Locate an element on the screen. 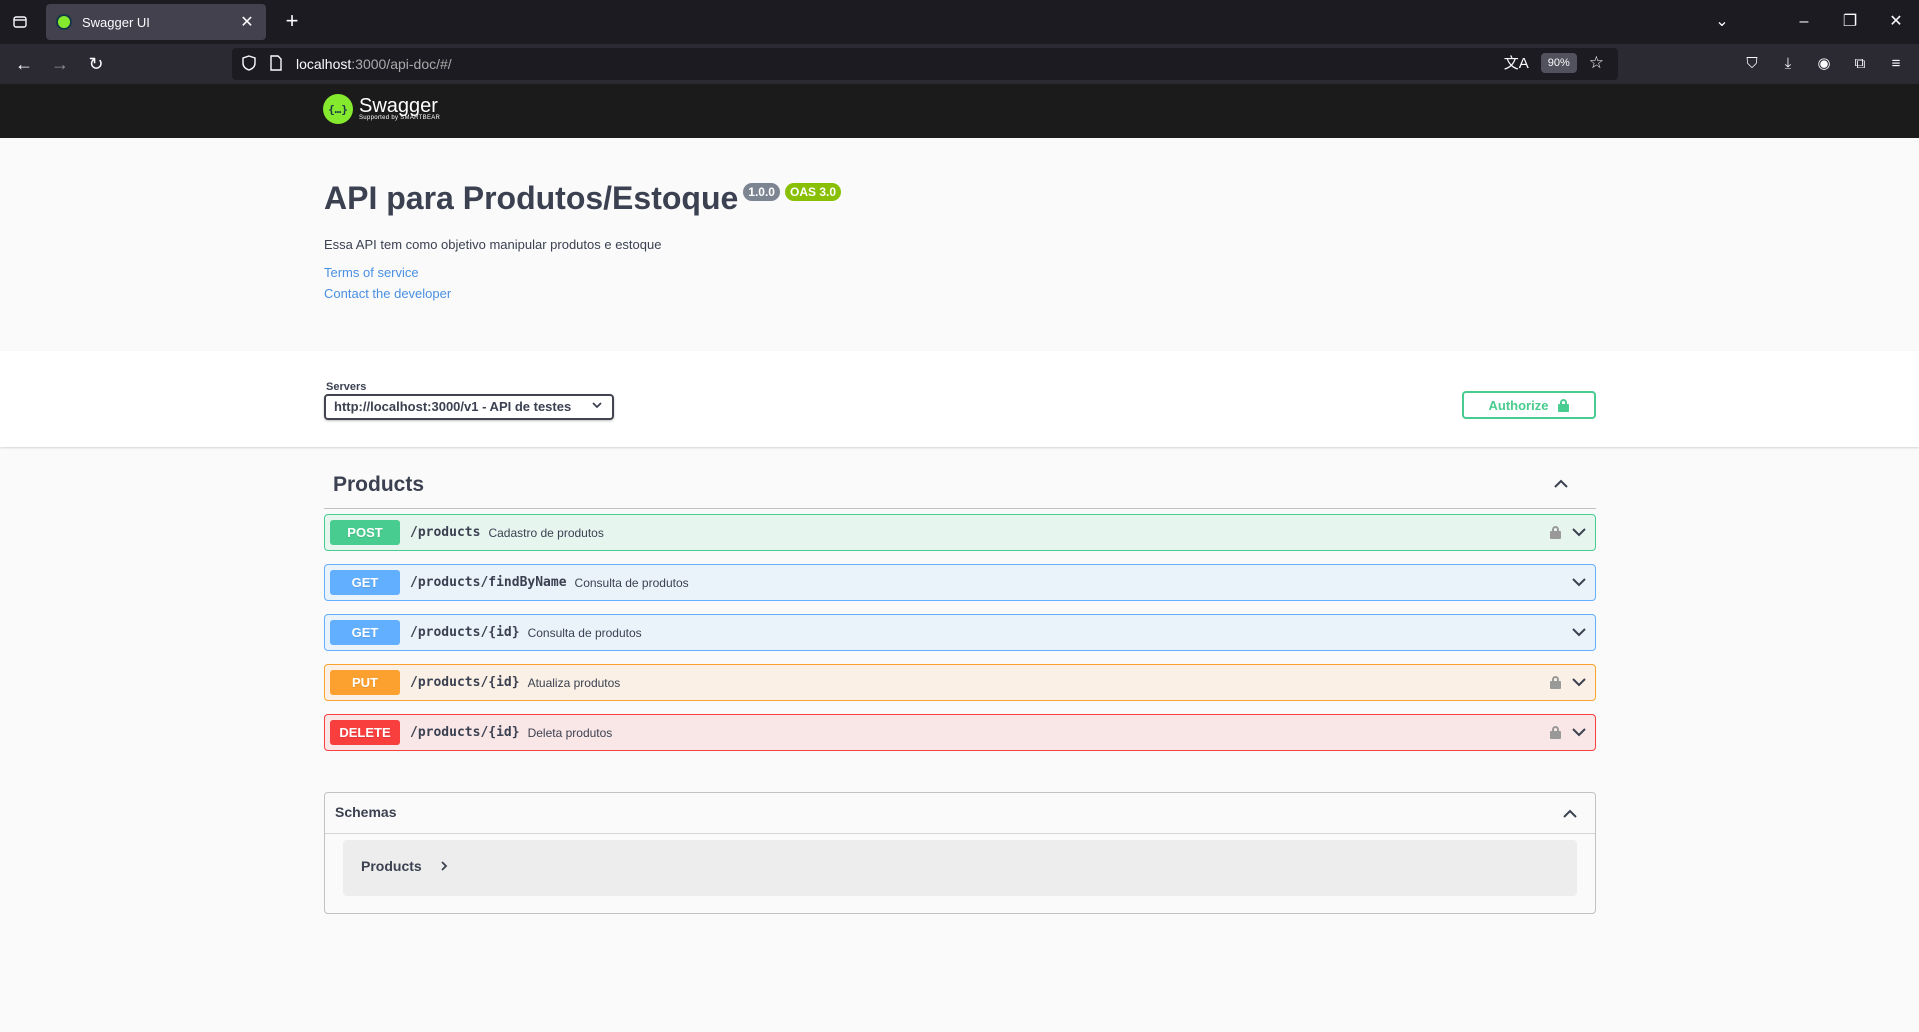 Image resolution: width=1919 pixels, height=1032 pixels. minimize-icon: – is located at coordinates (1804, 22).